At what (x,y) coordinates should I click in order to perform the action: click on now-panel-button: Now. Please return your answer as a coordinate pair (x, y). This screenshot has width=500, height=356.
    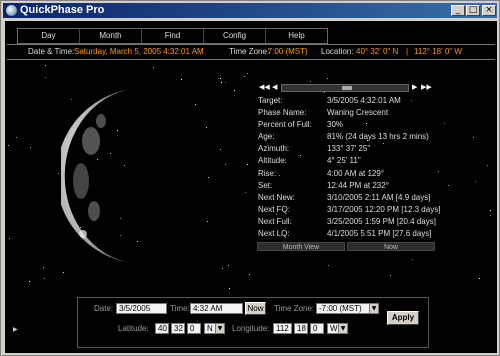
    Looking at the image, I should click on (391, 246).